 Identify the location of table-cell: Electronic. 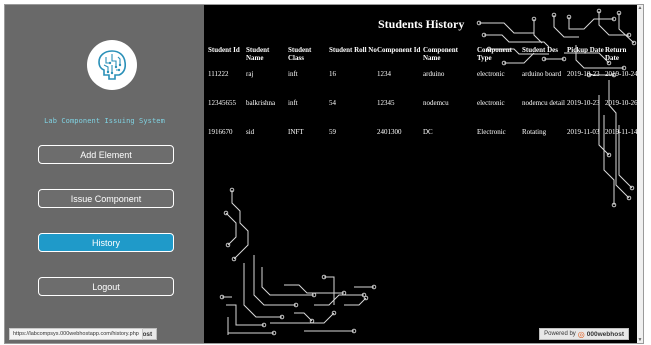
(491, 132).